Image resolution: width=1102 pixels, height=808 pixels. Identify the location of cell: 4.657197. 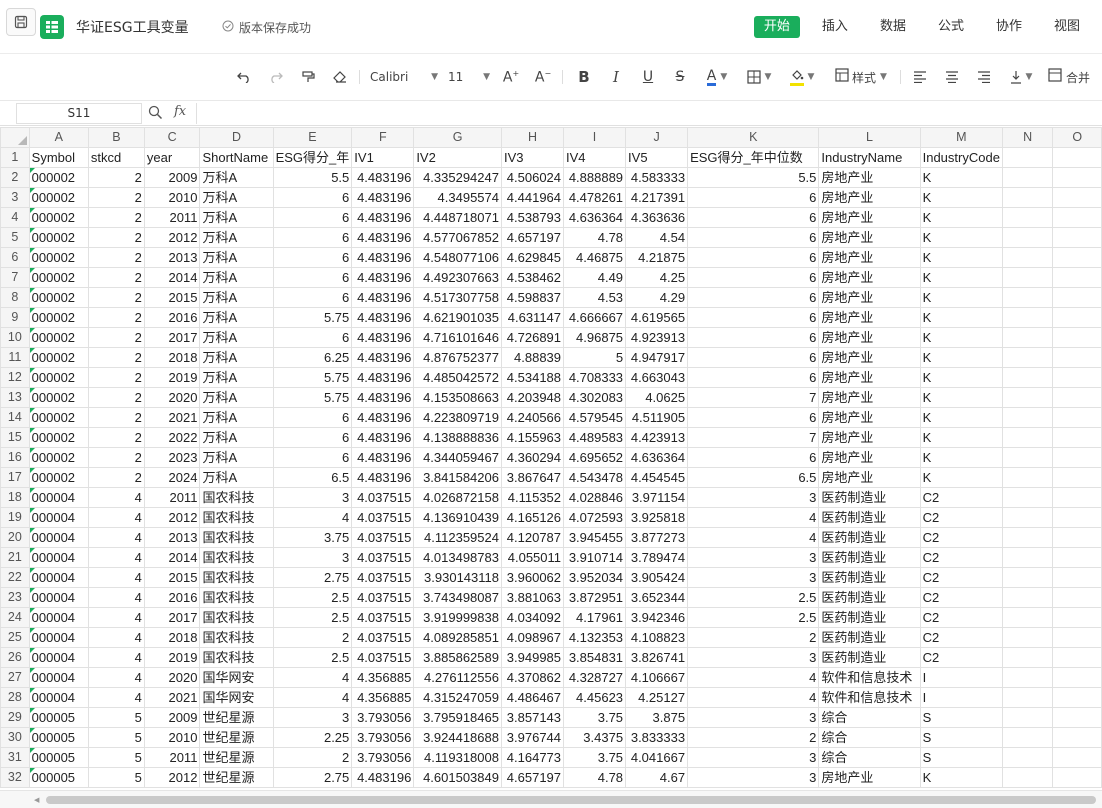
(532, 777).